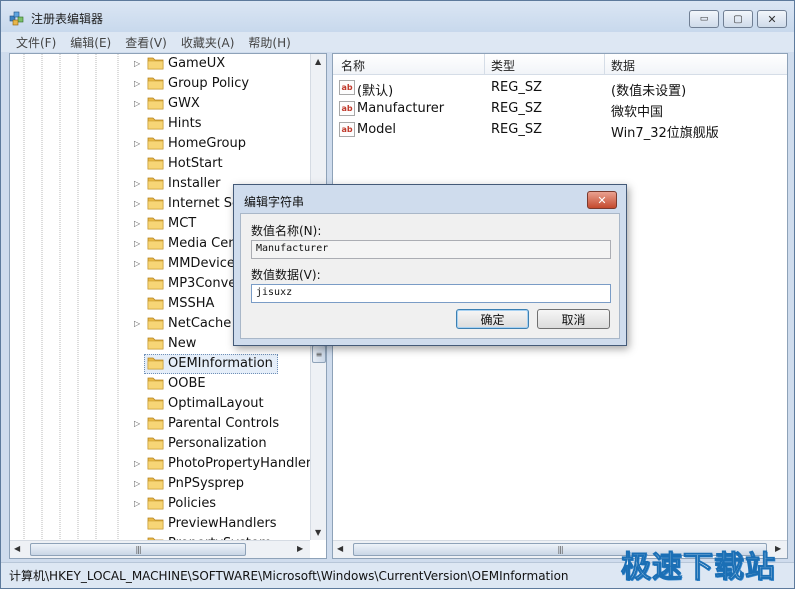 The height and width of the screenshot is (589, 795). What do you see at coordinates (36, 42) in the screenshot?
I see `menu-file: 文件(F)` at bounding box center [36, 42].